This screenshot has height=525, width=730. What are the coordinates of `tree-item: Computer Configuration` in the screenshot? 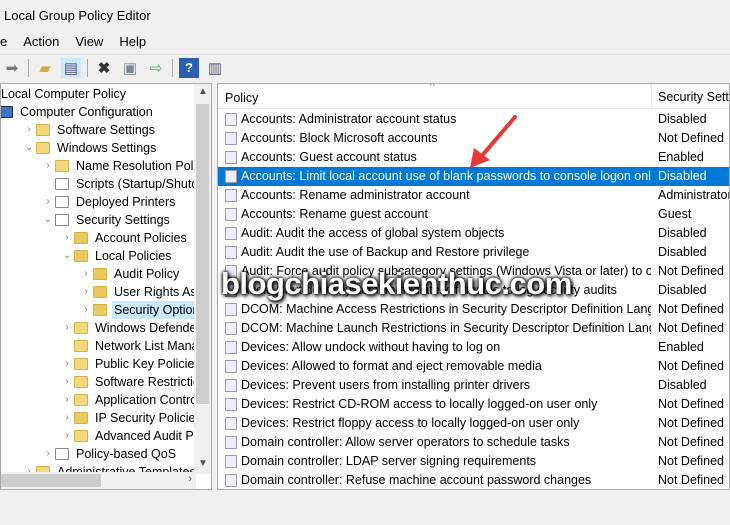 It's located at (78, 112).